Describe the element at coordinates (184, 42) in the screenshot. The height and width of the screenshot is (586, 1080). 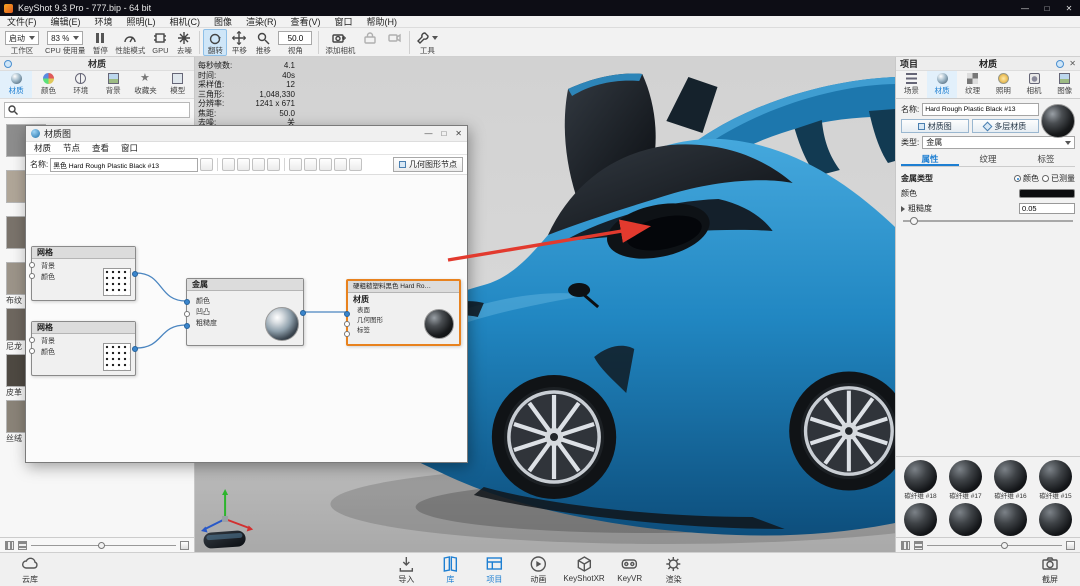
I see `denoise-button: 去噪` at that location.